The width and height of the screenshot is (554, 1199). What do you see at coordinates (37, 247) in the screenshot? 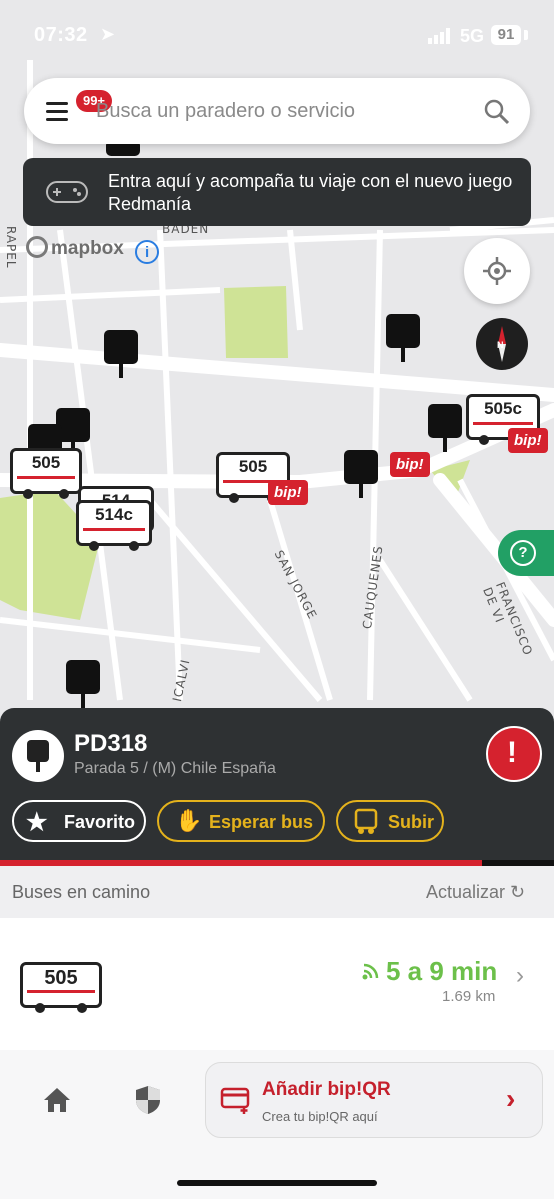
I see `mapbox-logo-icon` at bounding box center [37, 247].